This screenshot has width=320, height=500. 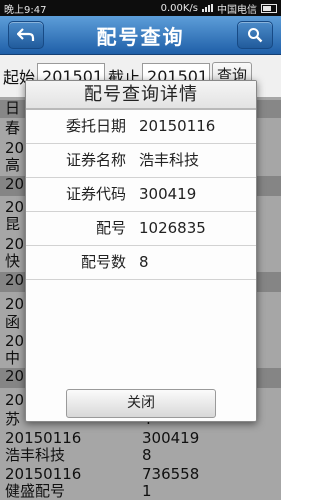 What do you see at coordinates (141, 95) in the screenshot?
I see `dialog-title: 配号查询详情` at bounding box center [141, 95].